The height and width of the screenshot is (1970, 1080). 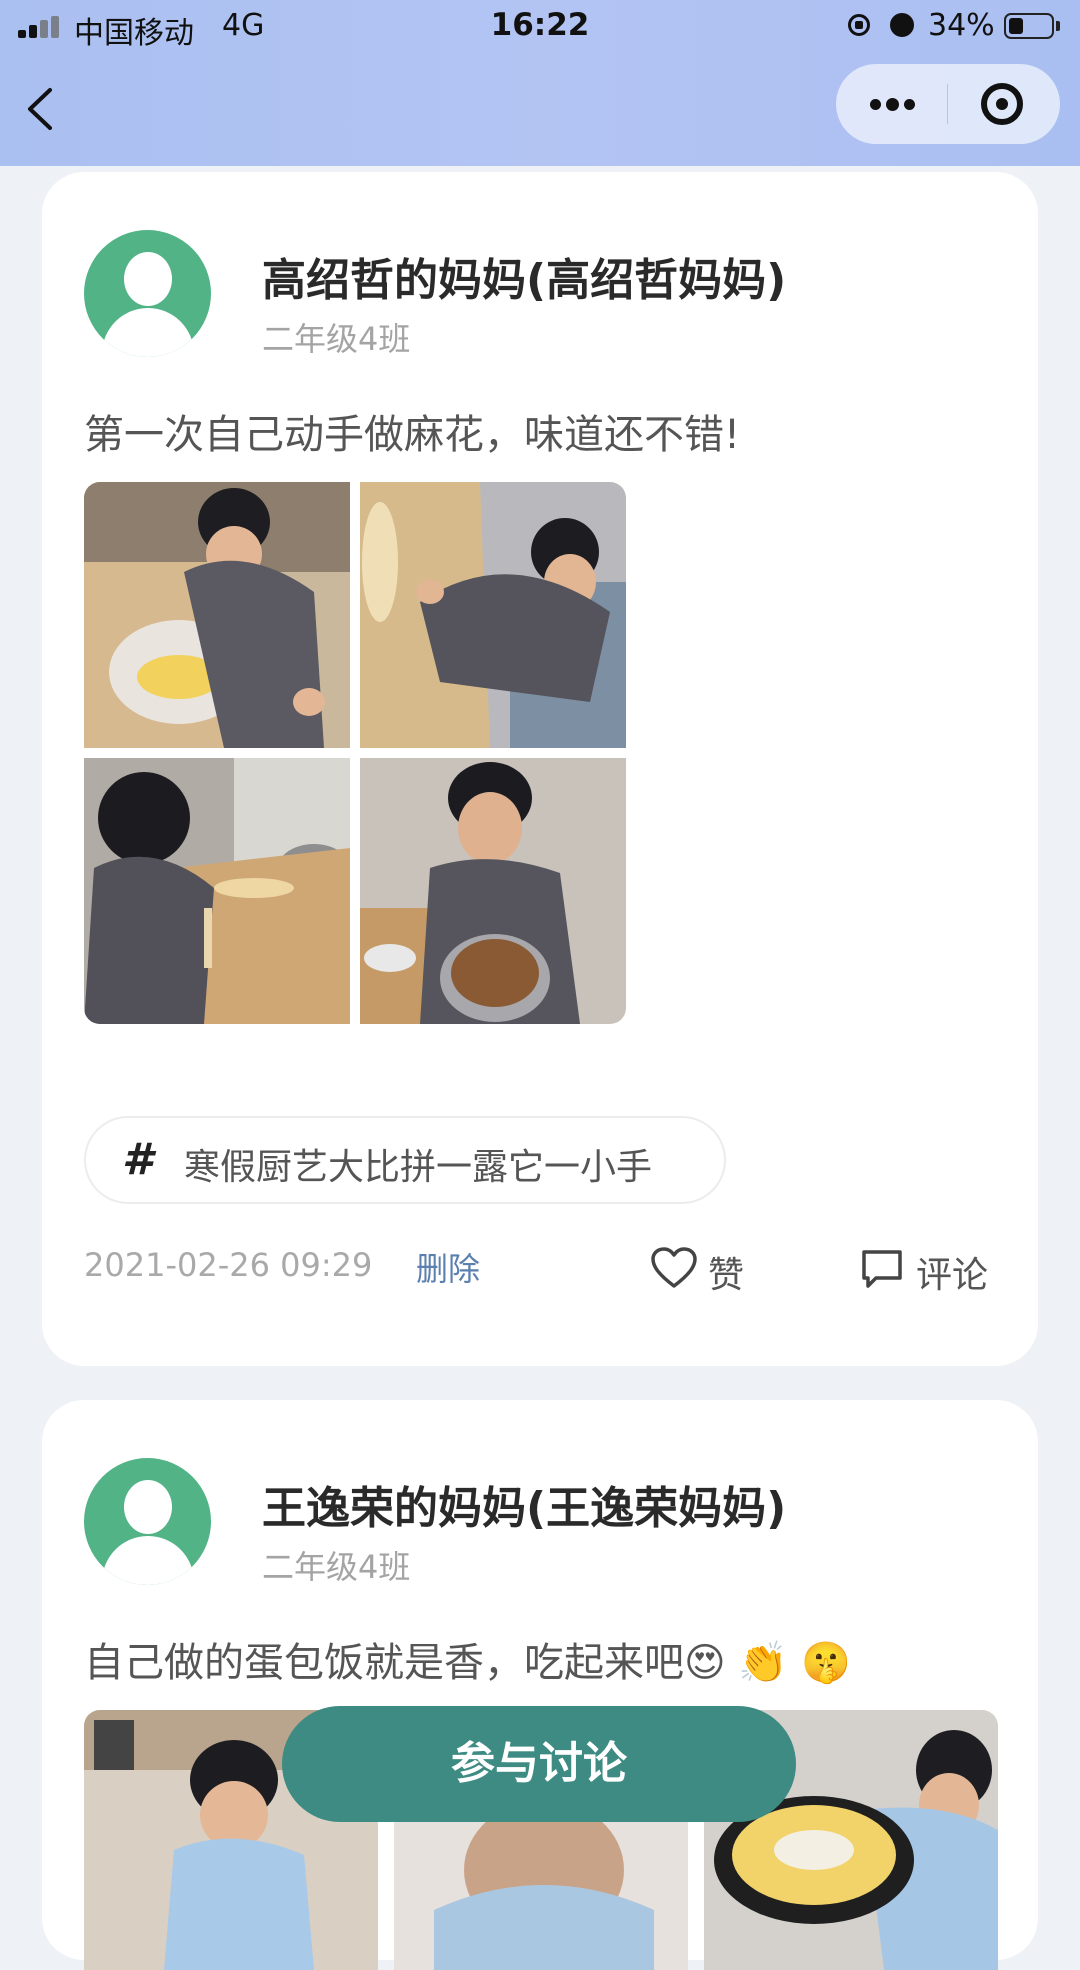 I want to click on hashtag-icon: #, so click(x=137, y=1159).